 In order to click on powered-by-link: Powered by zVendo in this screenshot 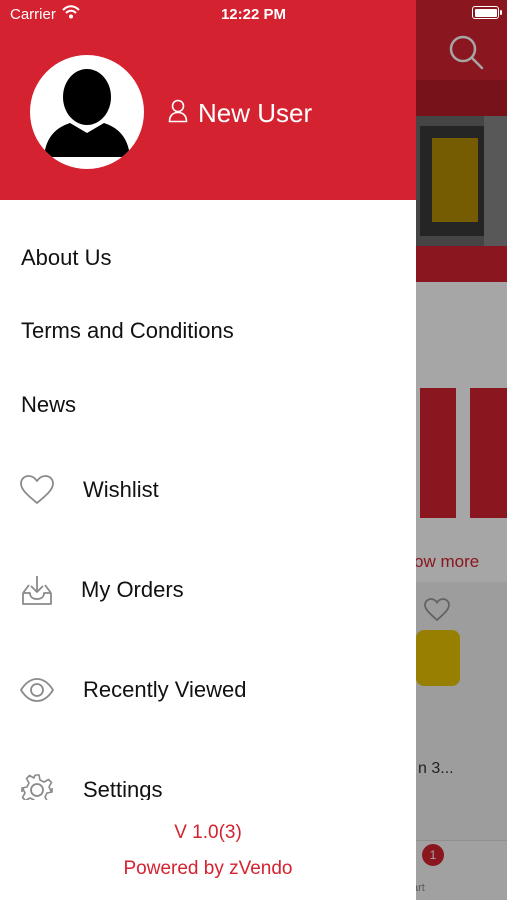, I will do `click(208, 869)`.